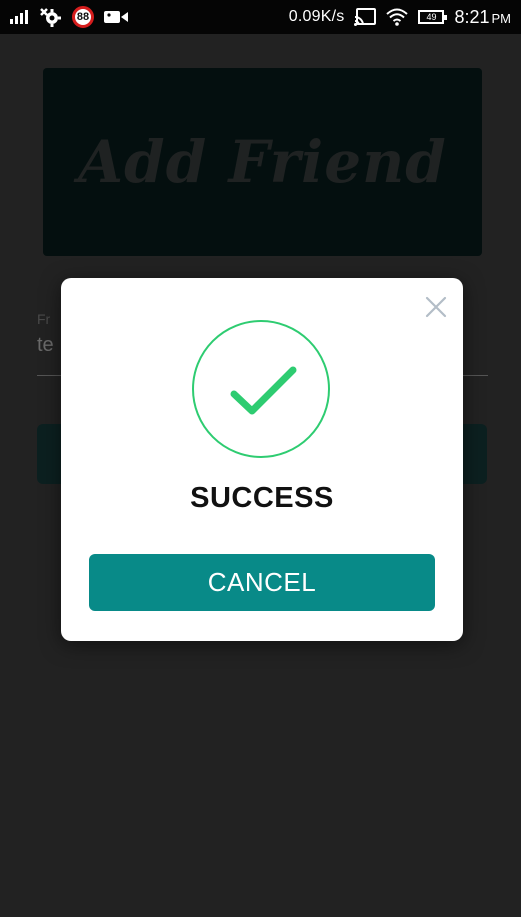  What do you see at coordinates (365, 17) in the screenshot?
I see `cast-icon` at bounding box center [365, 17].